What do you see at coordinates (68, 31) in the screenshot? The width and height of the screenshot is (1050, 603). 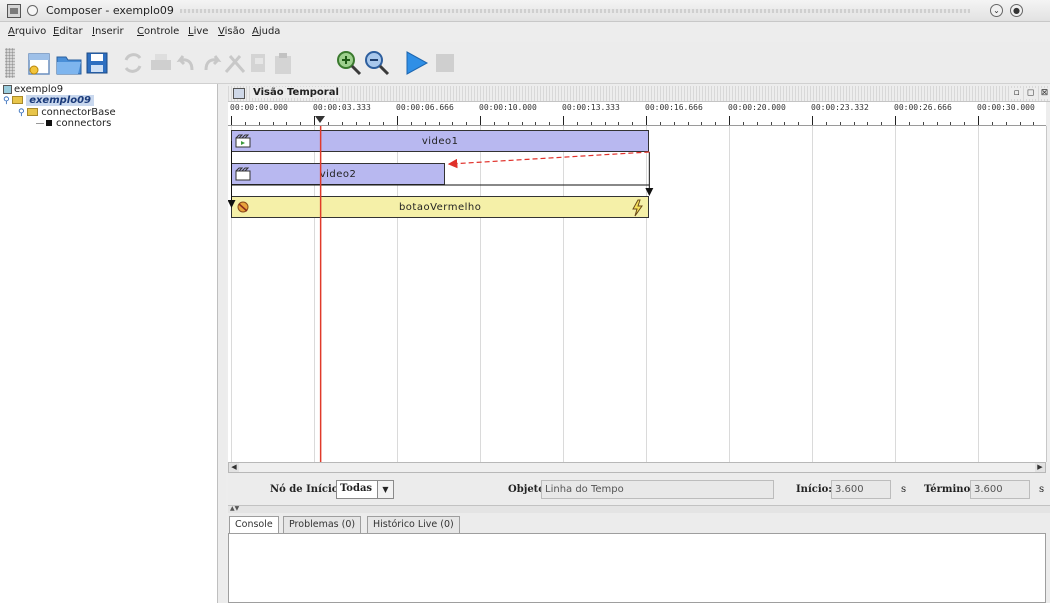 I see `menu-editar: Editar` at bounding box center [68, 31].